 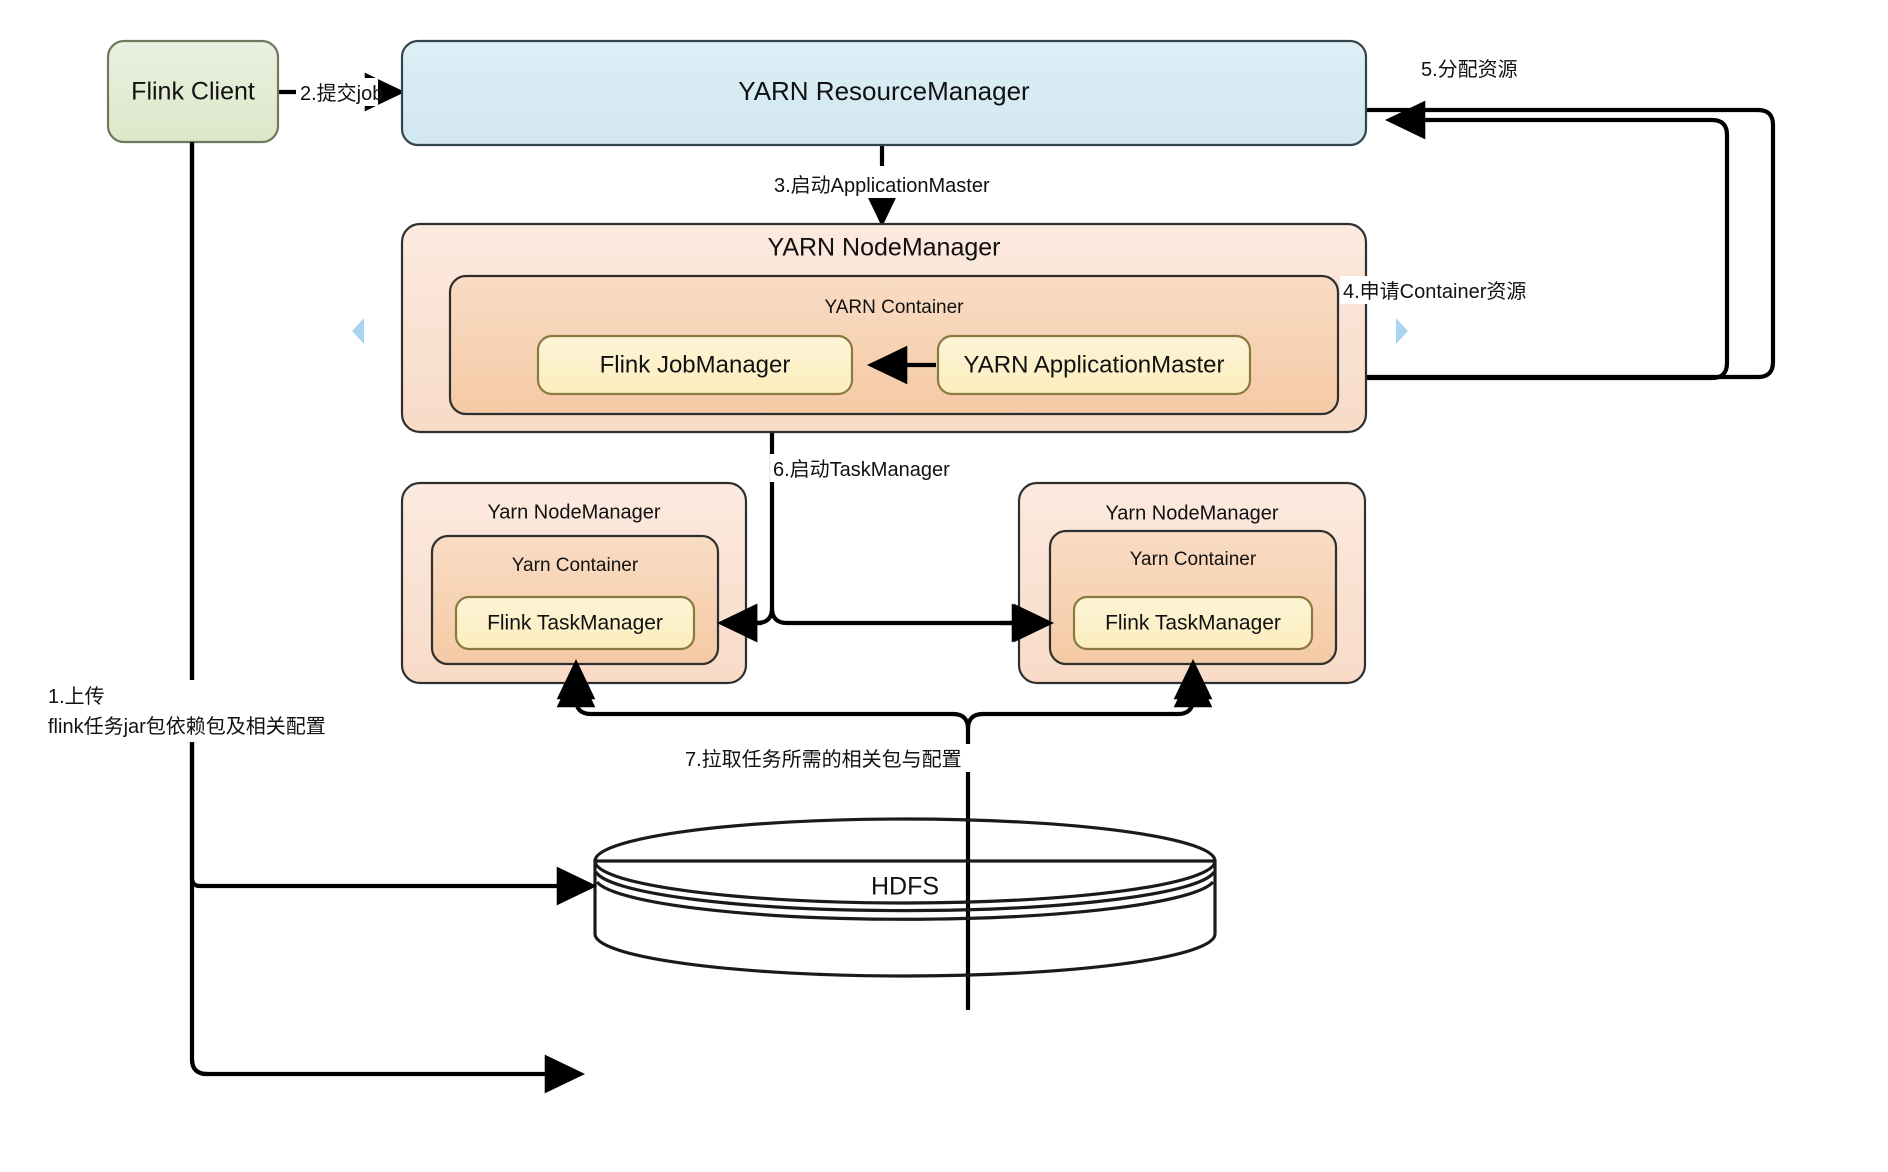 I want to click on flink-taskmanager-left-label: Flink TaskManager, so click(x=575, y=623).